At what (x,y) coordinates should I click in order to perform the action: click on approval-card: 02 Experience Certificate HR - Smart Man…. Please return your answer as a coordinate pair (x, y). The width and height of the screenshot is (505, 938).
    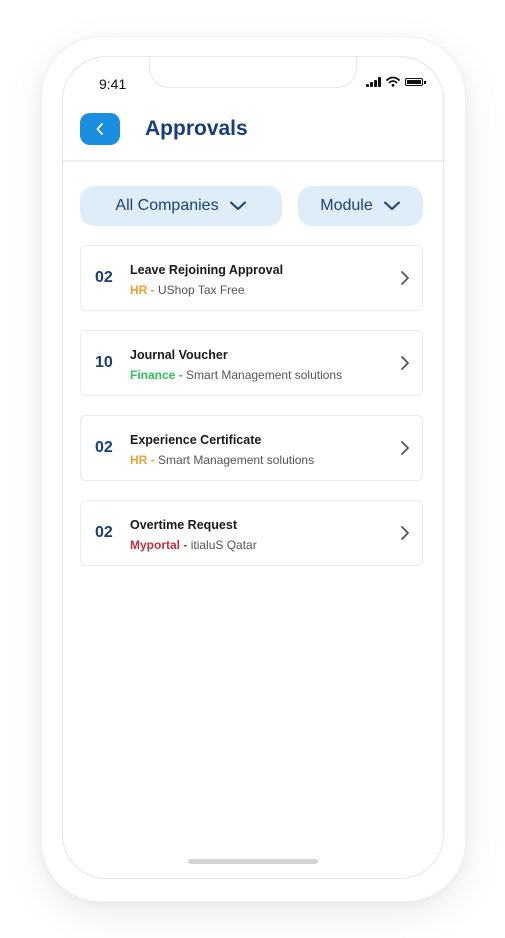
    Looking at the image, I should click on (251, 448).